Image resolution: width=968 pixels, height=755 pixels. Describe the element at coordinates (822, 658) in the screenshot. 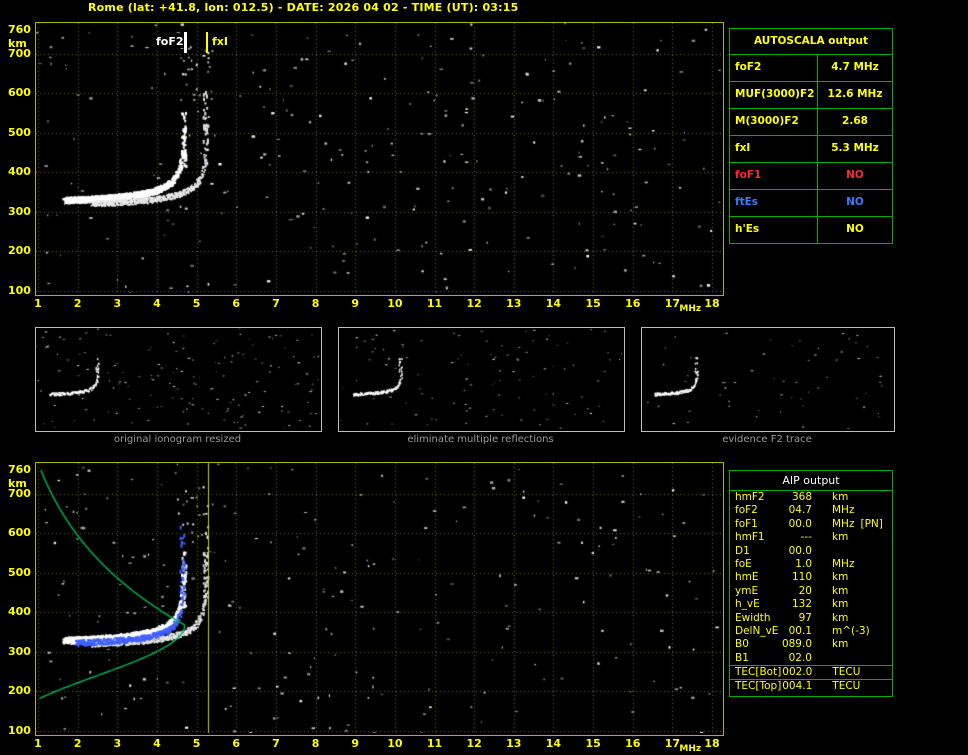

I see `aip-param-unit` at that location.